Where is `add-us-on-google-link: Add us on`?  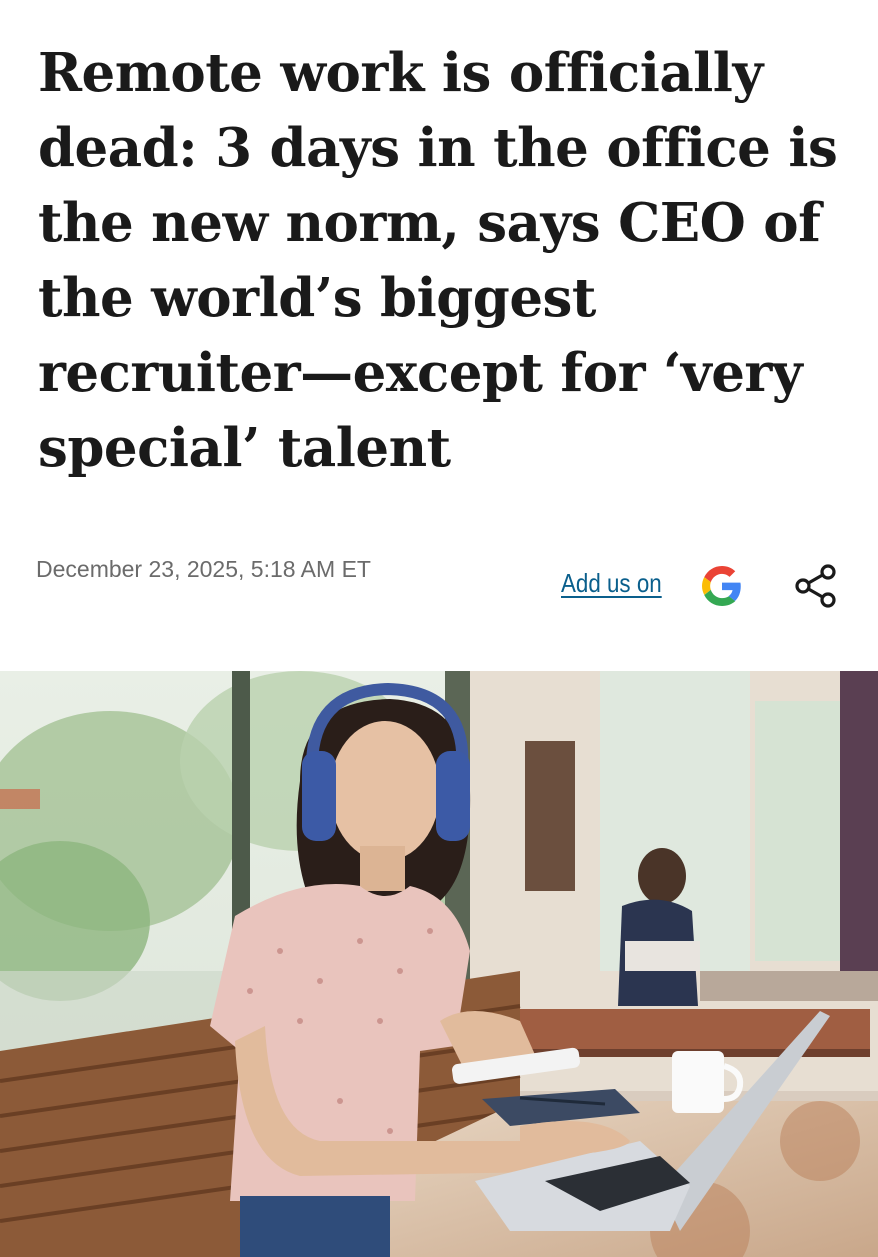 add-us-on-google-link: Add us on is located at coordinates (611, 583).